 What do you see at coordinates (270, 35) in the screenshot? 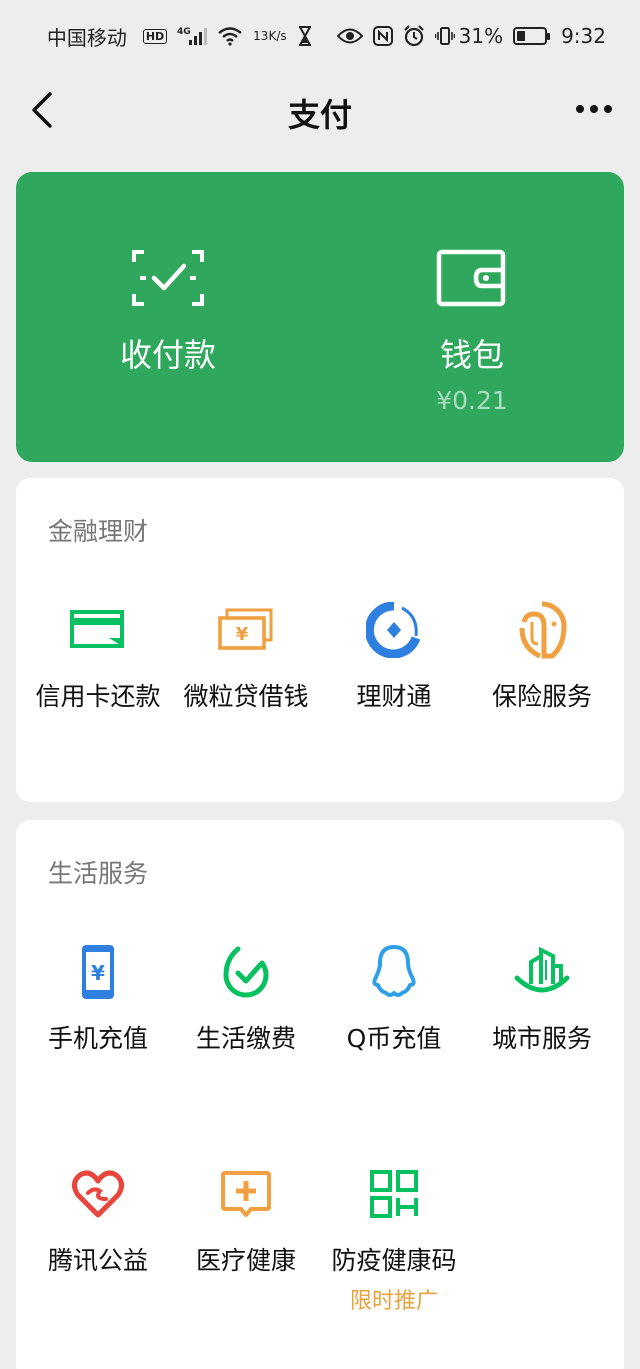
I see `network-speed: 13 K/s` at bounding box center [270, 35].